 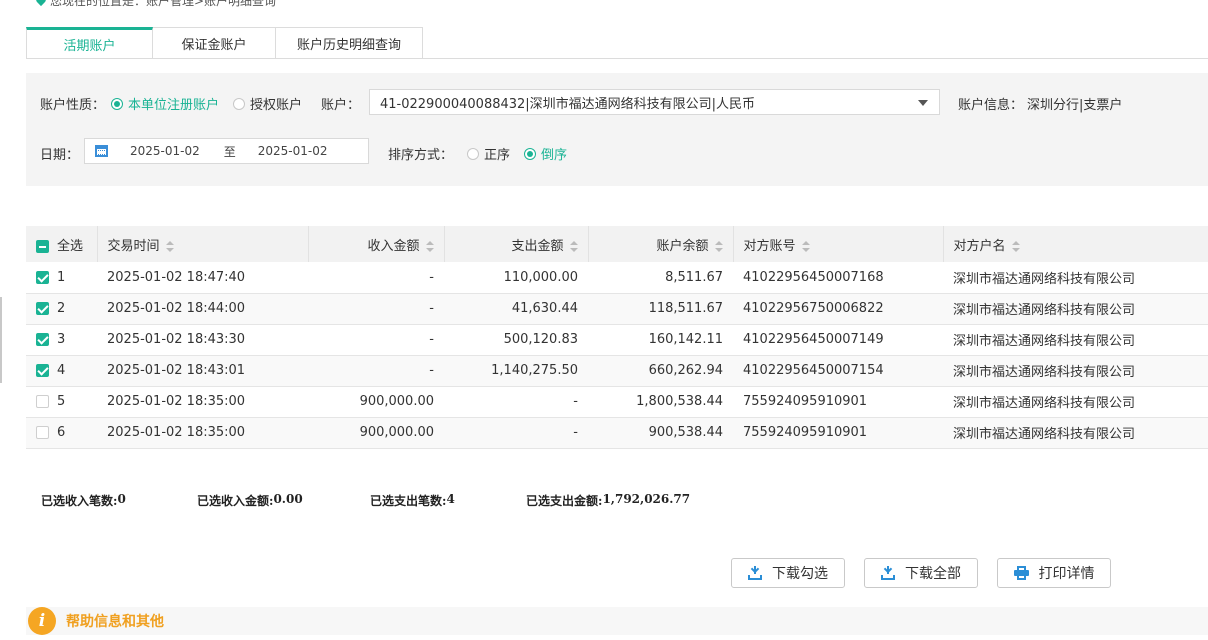 I want to click on tab-deposit-account: 保证金账户, so click(x=214, y=43).